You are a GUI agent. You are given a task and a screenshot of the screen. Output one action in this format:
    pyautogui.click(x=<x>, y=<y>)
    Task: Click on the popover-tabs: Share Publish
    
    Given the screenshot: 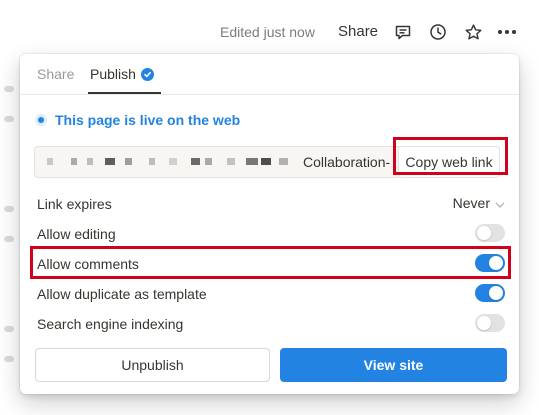 What is the action you would take?
    pyautogui.click(x=269, y=74)
    